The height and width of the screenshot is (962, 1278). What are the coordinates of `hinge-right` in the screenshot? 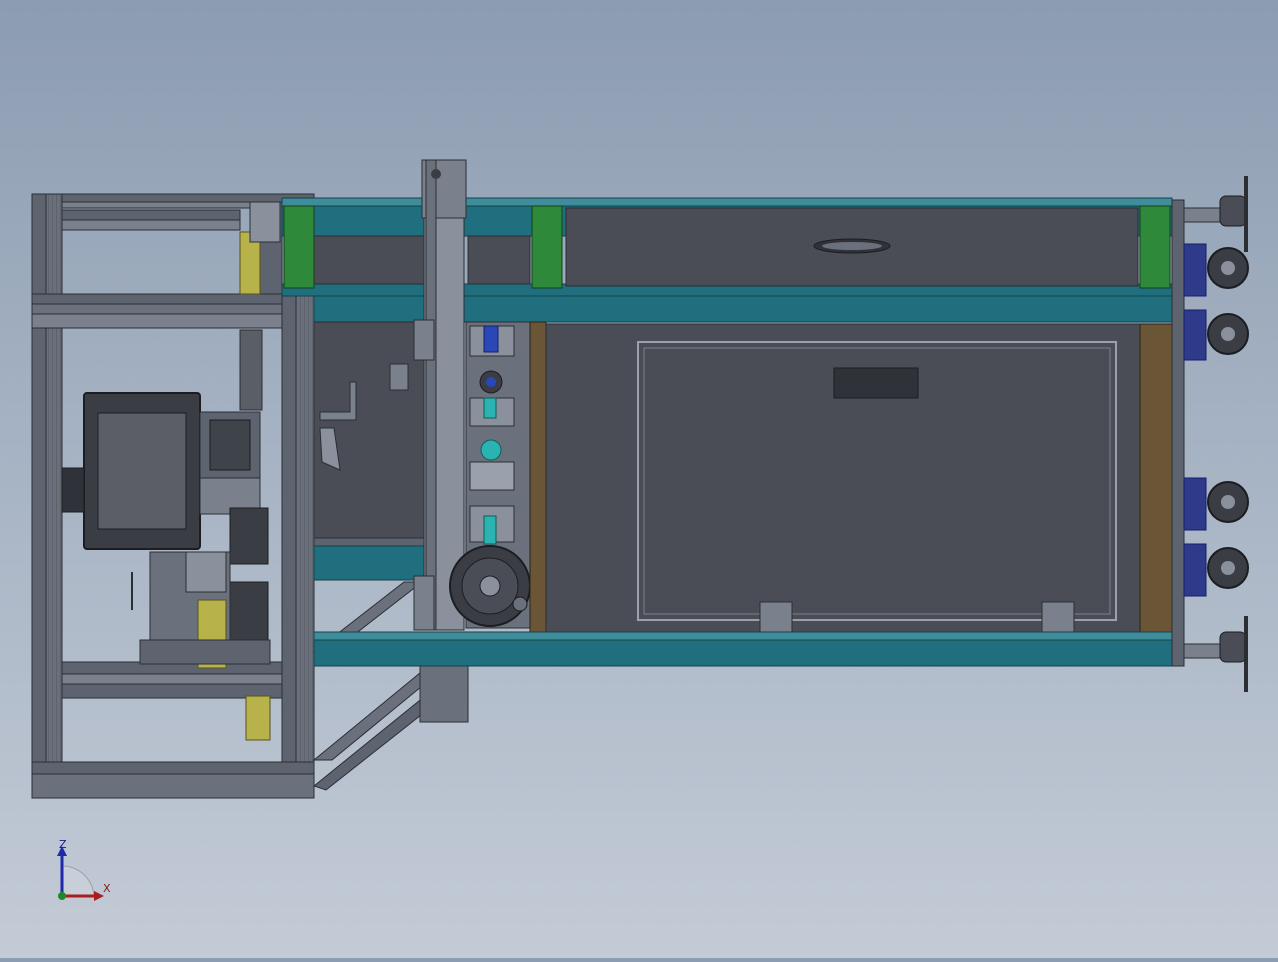 It's located at (1058, 617).